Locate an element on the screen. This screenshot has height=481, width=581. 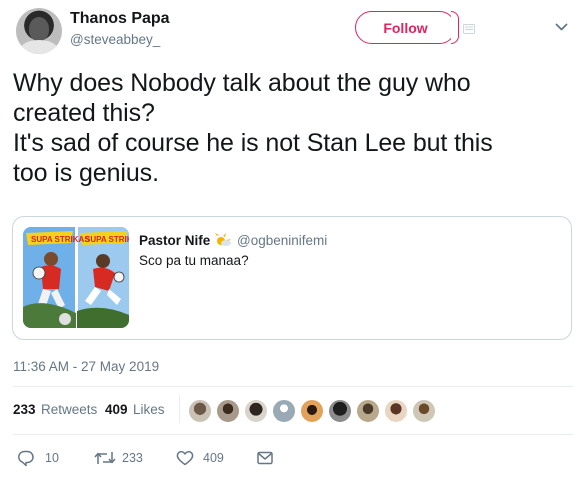
likes-label: Likes is located at coordinates (149, 409).